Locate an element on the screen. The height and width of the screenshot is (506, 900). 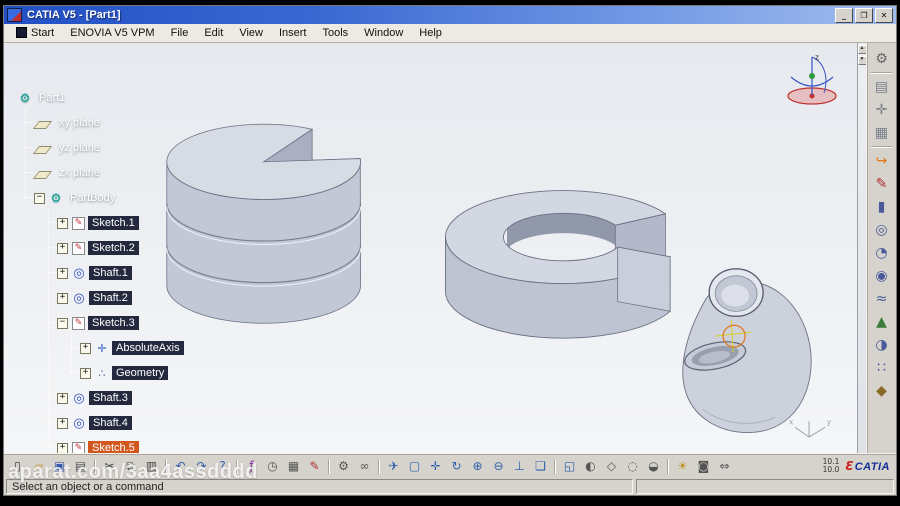
fit-all-in-button: ▢ is located at coordinates (414, 466).